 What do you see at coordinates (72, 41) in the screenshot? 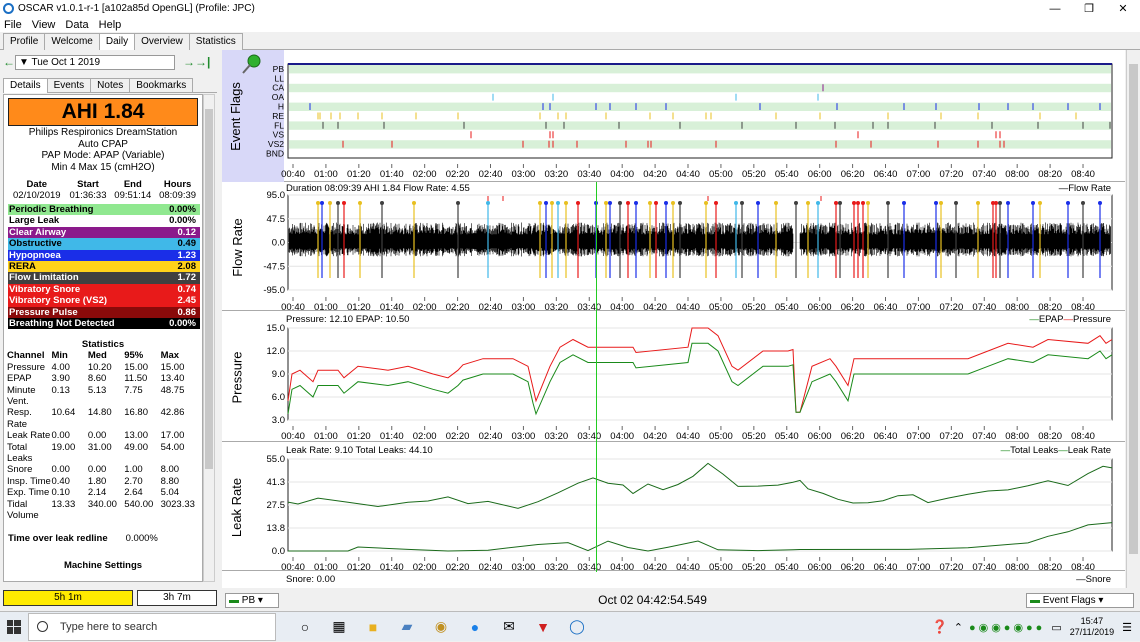
I see `tab-welcome: Welcome` at bounding box center [72, 41].